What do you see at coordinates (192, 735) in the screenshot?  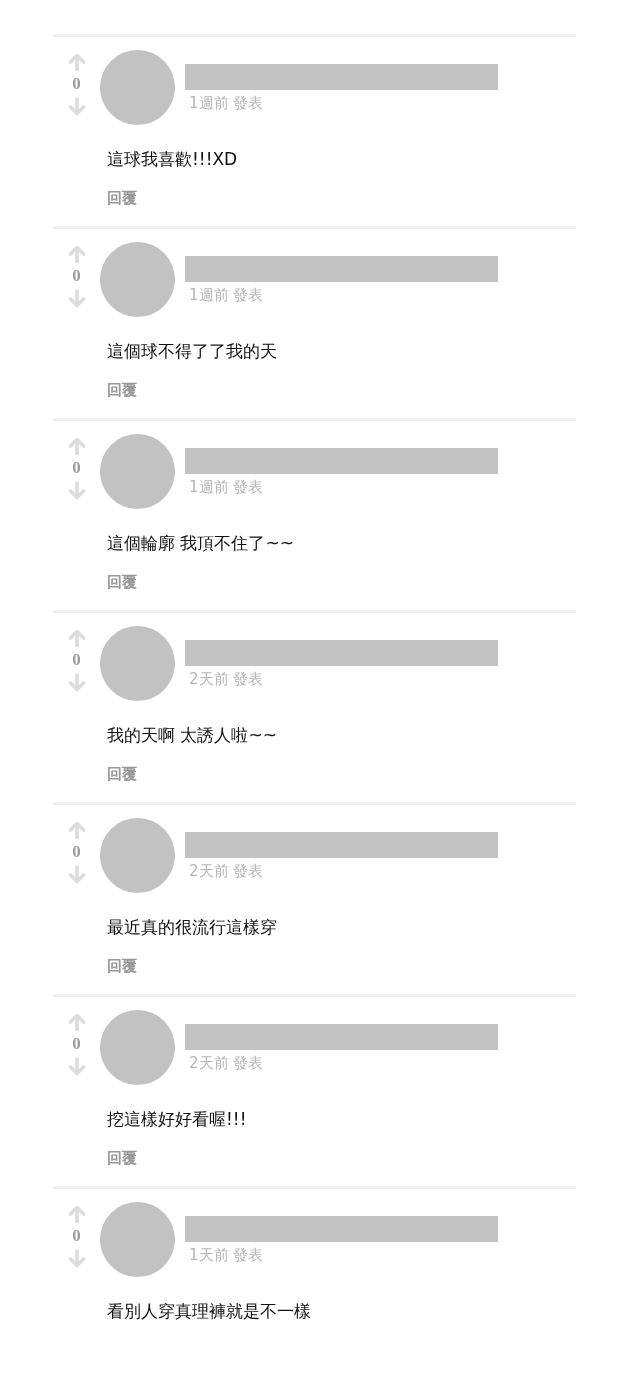 I see `comment-text: 我的天啊 太誘人啦~~` at bounding box center [192, 735].